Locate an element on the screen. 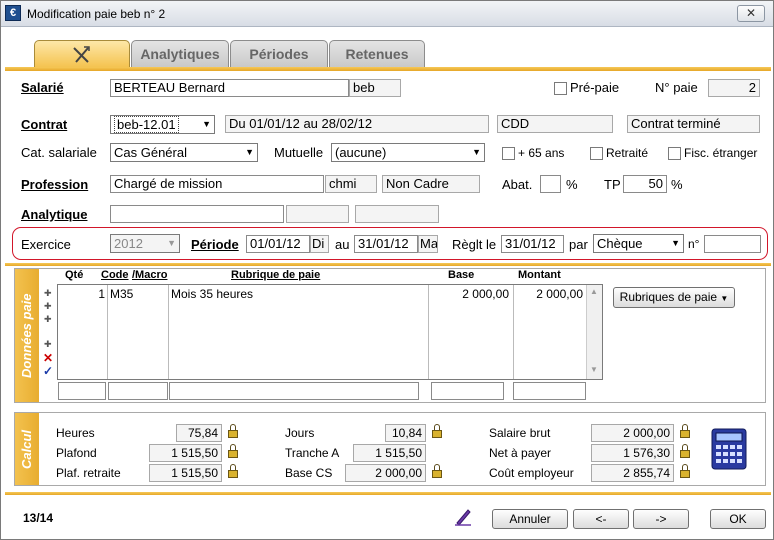 The width and height of the screenshot is (774, 540). tools-icon is located at coordinates (81, 54).